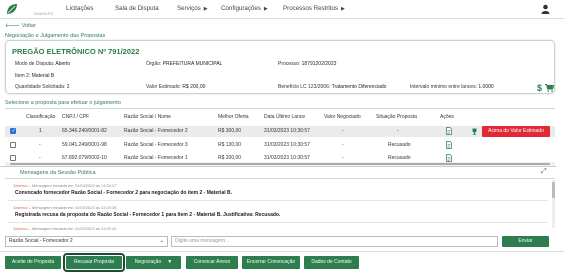 Image resolution: width=564 pixels, height=273 pixels. I want to click on trophy-icon, so click(474, 131).